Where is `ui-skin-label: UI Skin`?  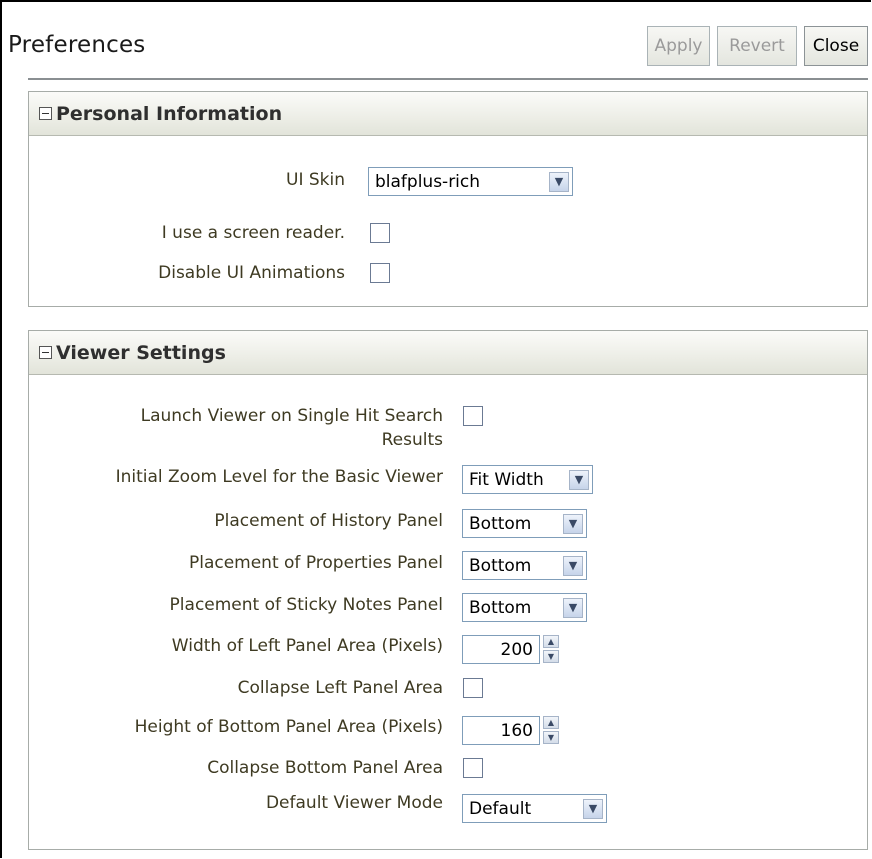
ui-skin-label: UI Skin is located at coordinates (315, 180).